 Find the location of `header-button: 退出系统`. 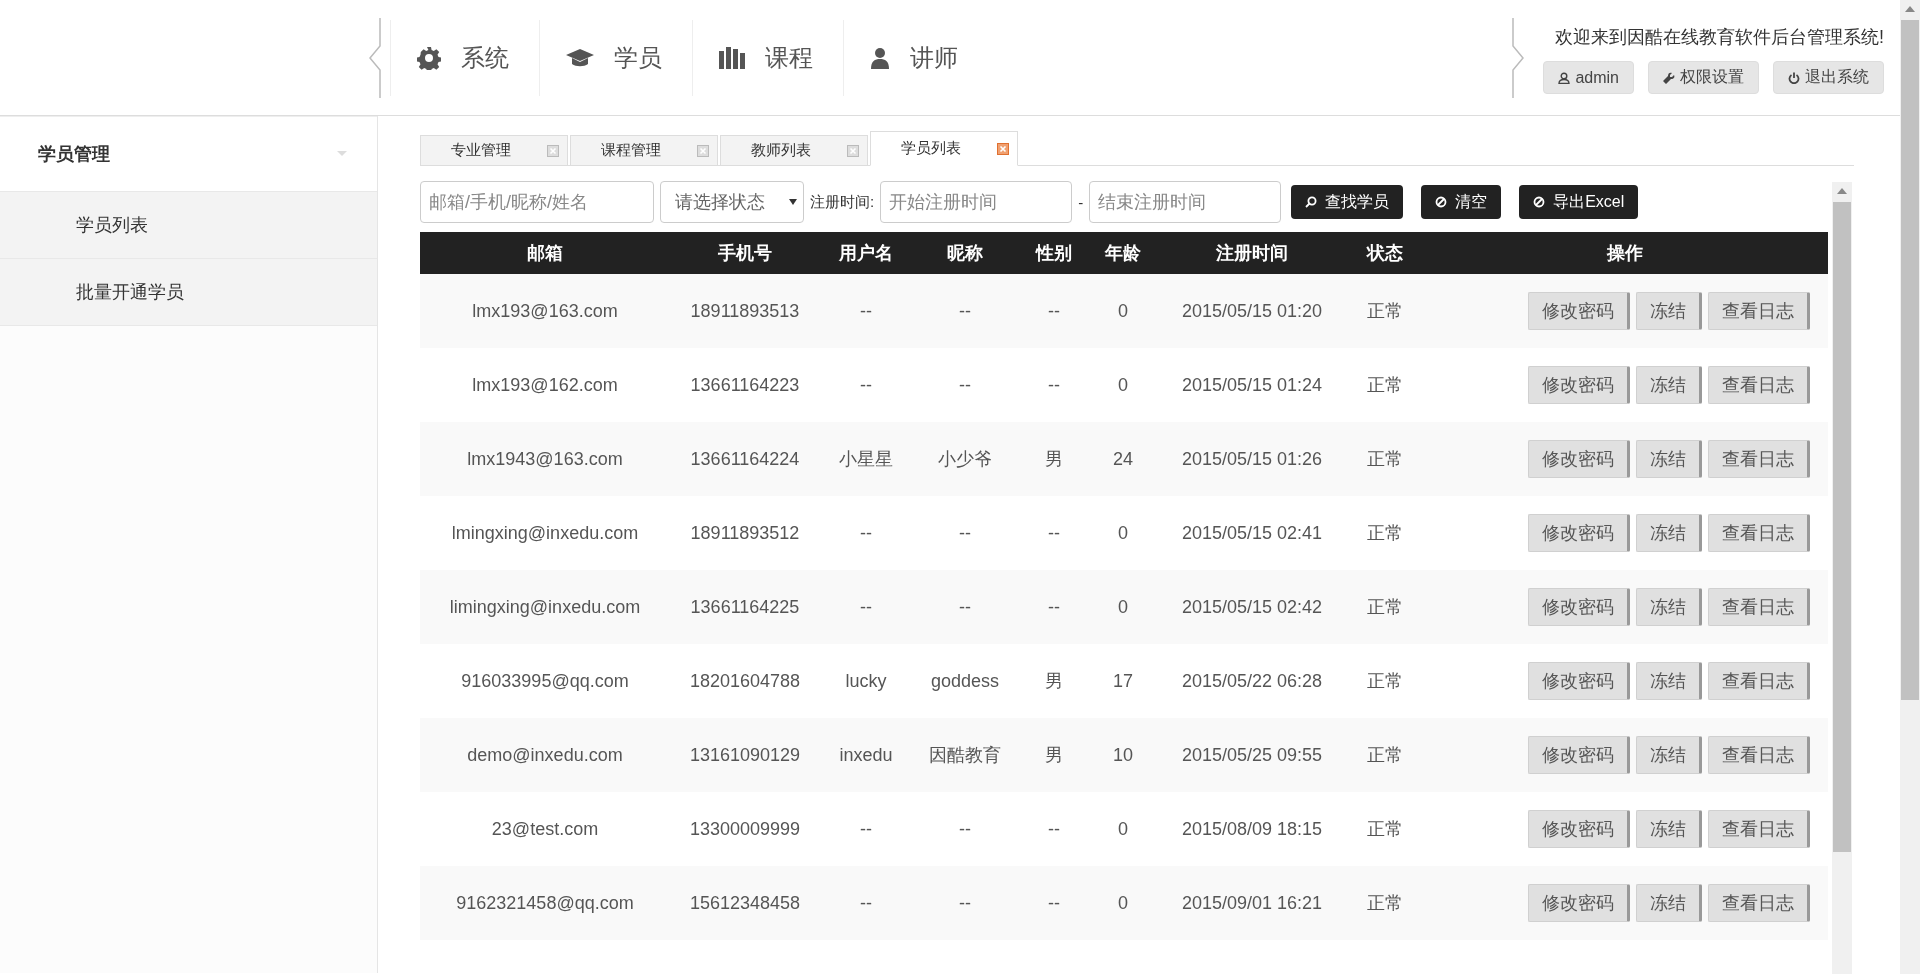

header-button: 退出系统 is located at coordinates (1828, 77).